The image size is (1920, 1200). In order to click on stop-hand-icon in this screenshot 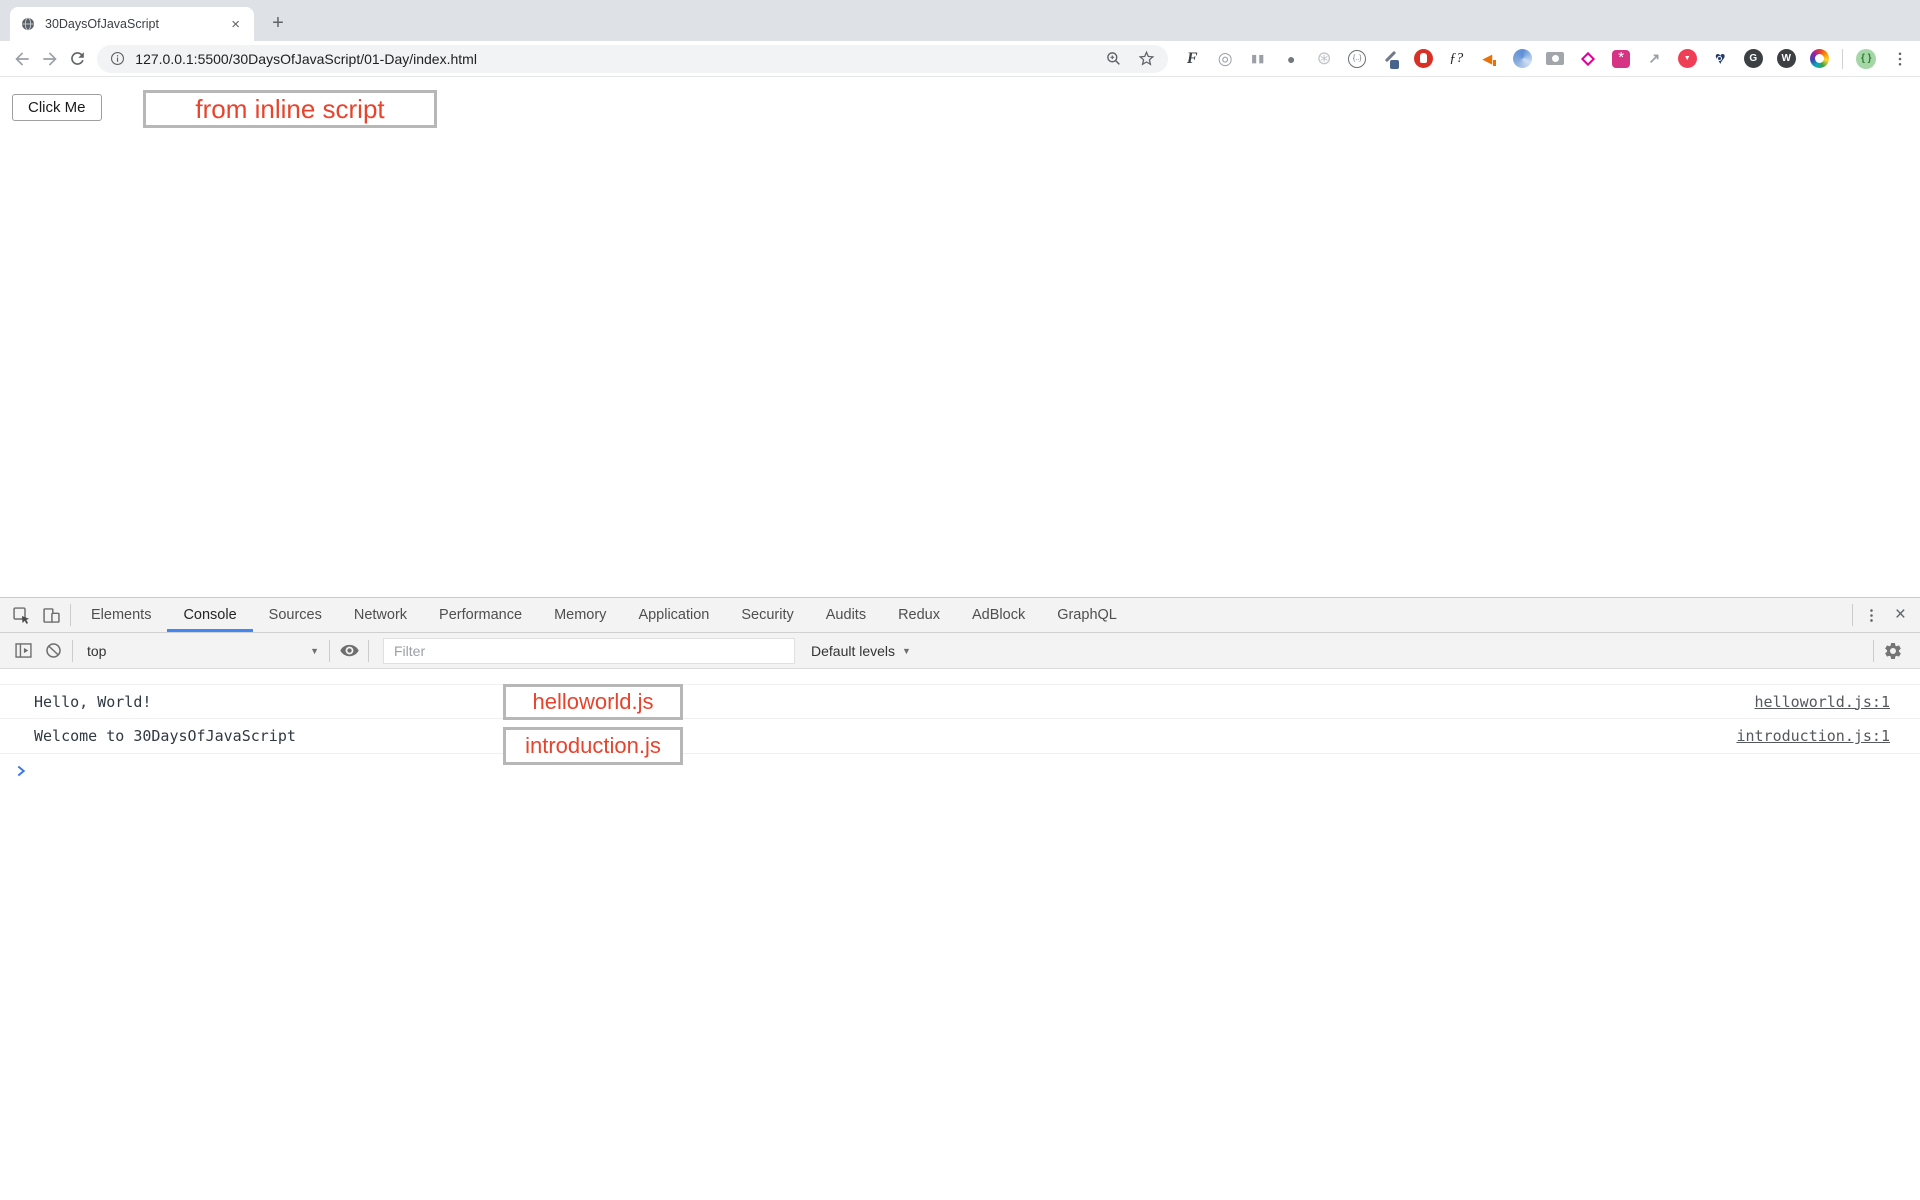, I will do `click(1423, 59)`.